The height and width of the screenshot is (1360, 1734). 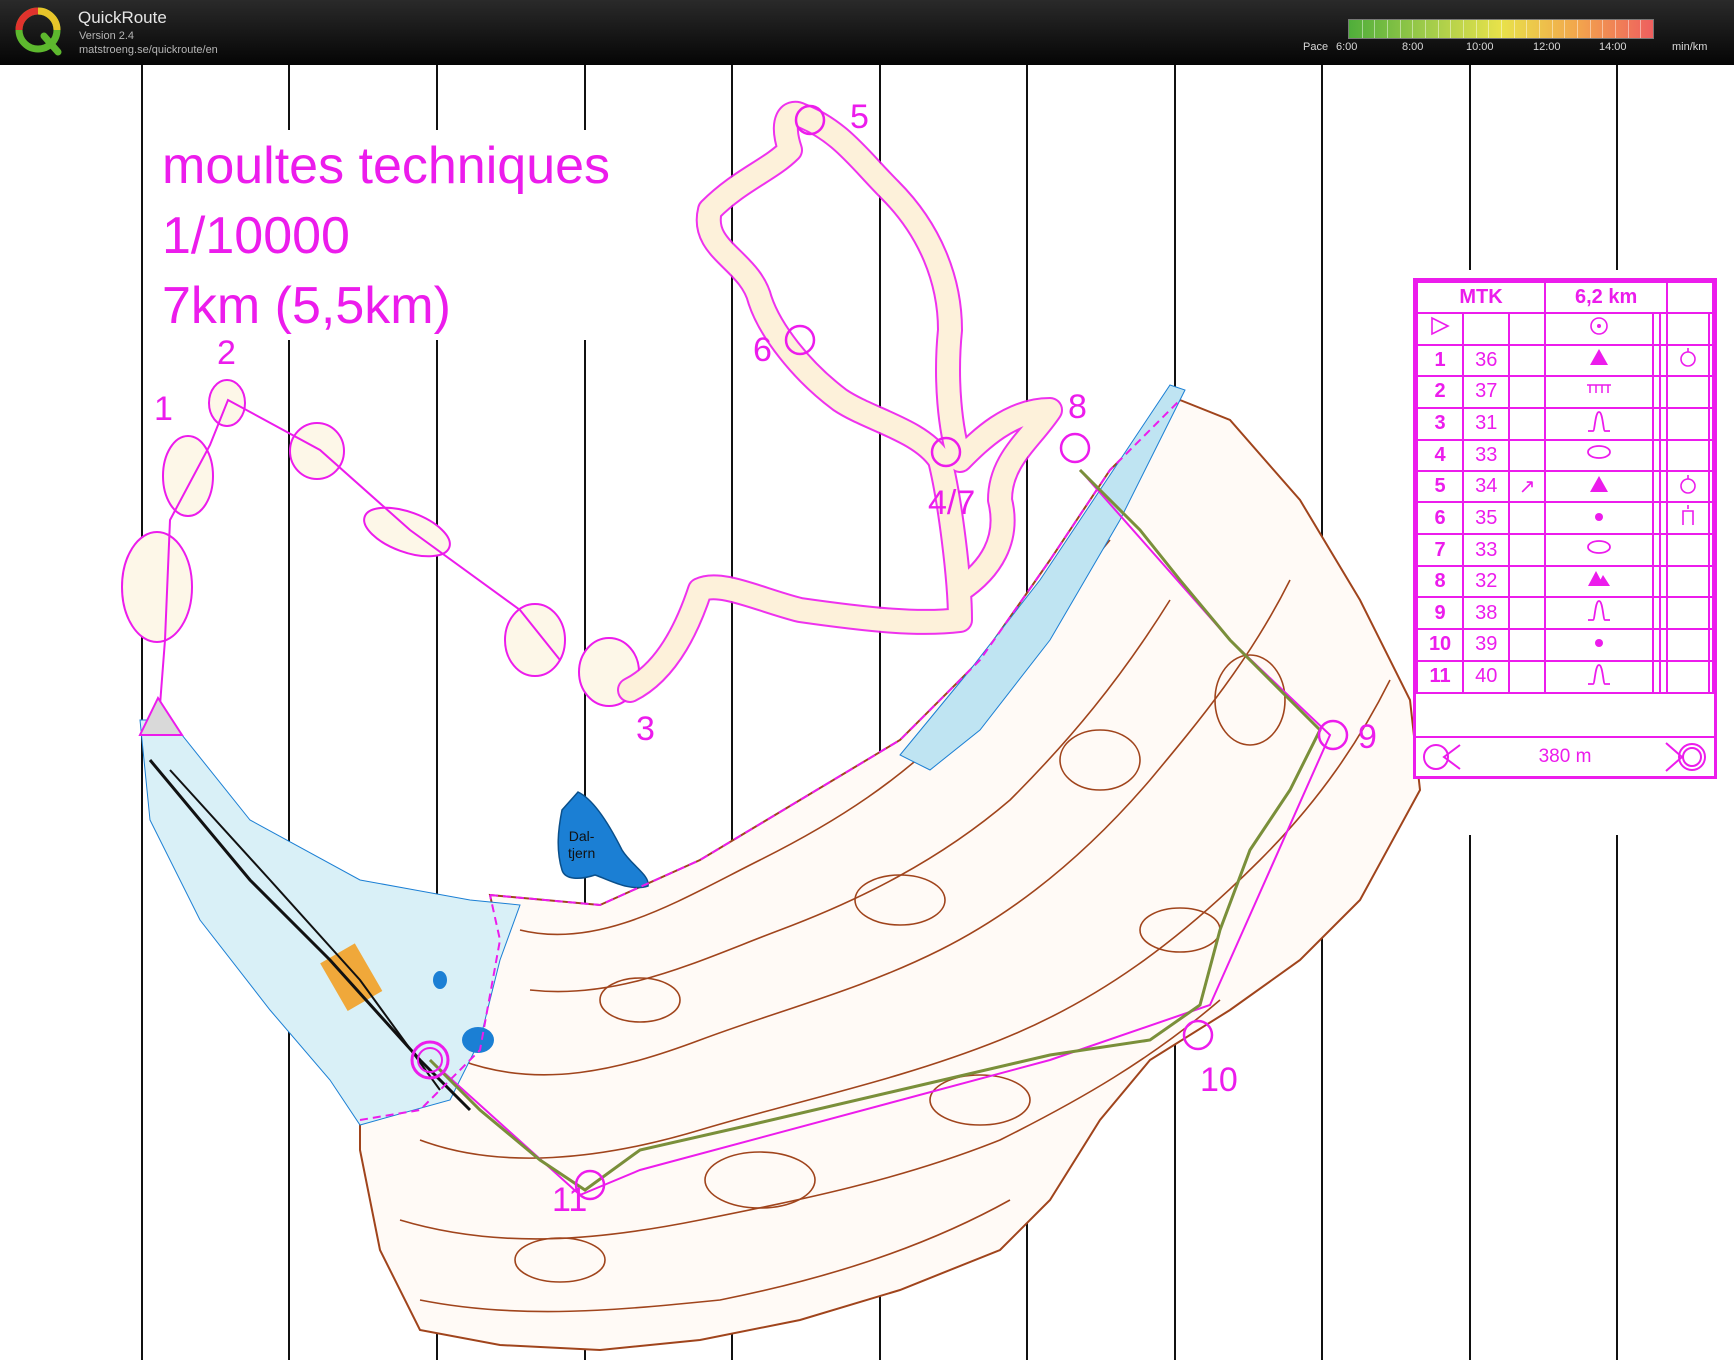 I want to click on control-description-row: 9 38, so click(x=1564, y=613).